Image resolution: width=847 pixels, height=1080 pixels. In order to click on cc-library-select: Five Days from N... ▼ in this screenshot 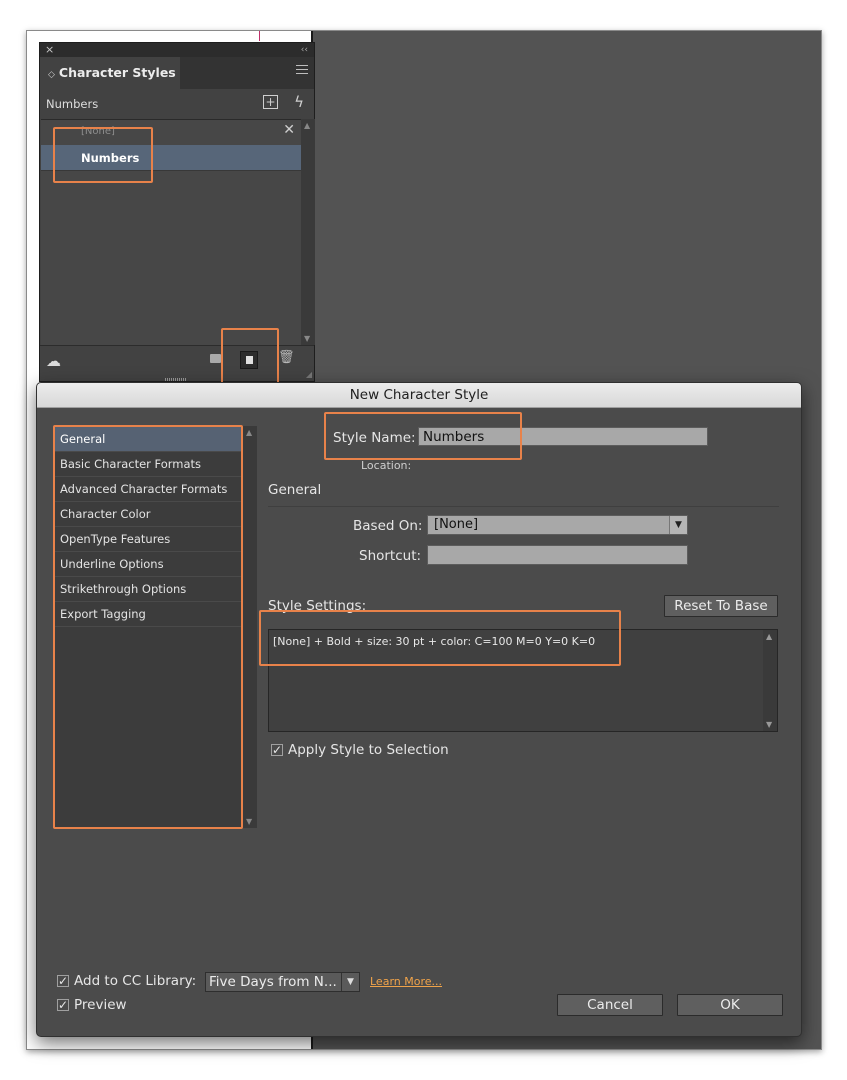, I will do `click(282, 982)`.